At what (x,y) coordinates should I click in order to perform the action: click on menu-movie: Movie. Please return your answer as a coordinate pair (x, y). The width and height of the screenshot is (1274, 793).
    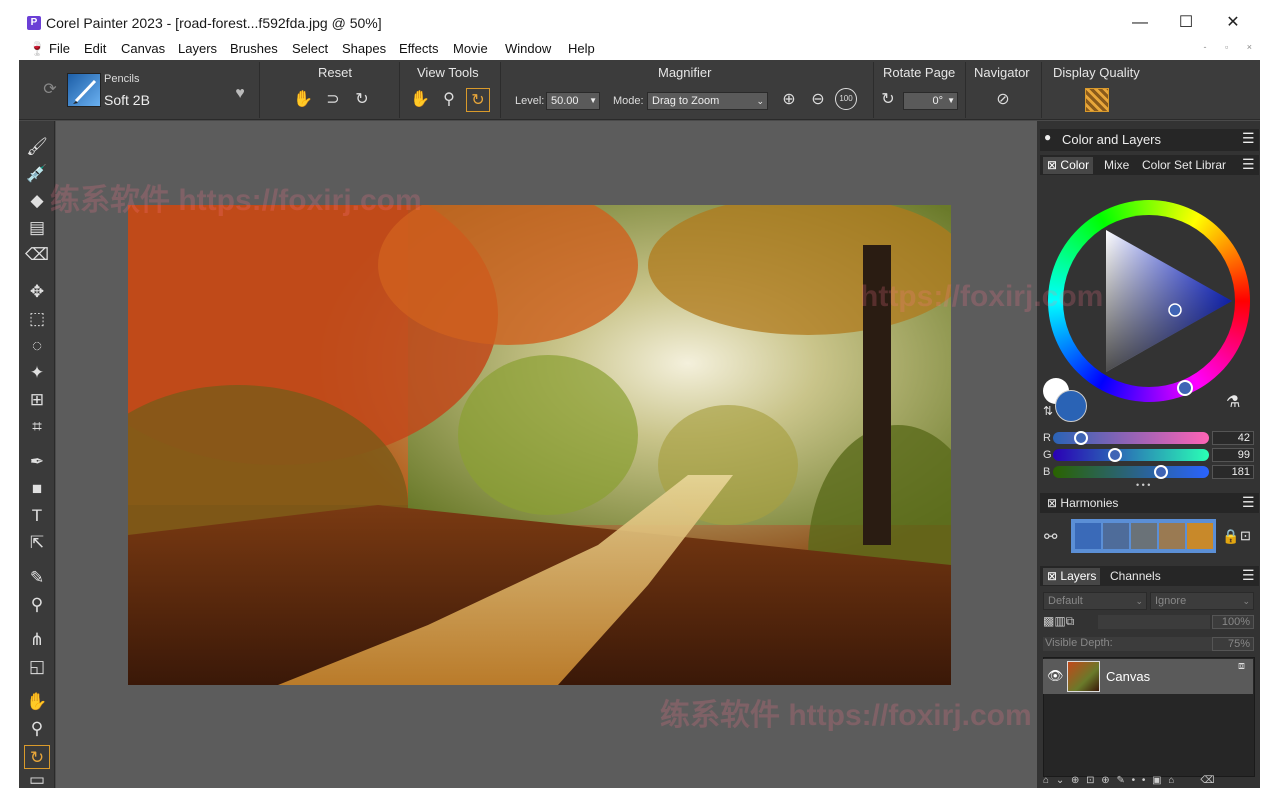
    Looking at the image, I should click on (470, 48).